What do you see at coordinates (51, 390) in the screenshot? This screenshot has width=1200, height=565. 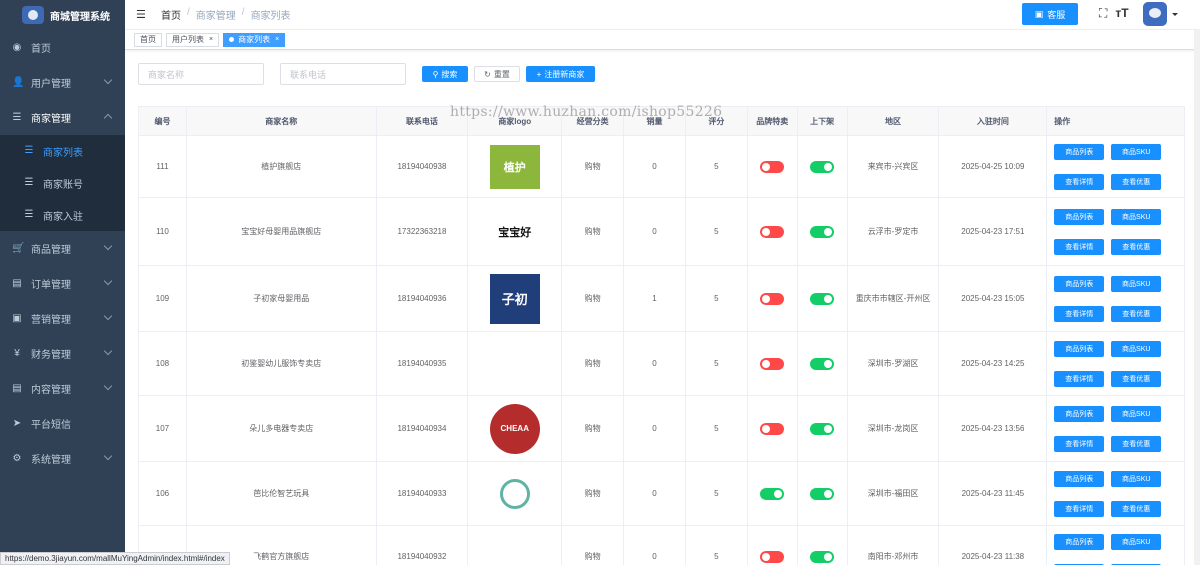 I see `sidebar-item-label: 内容管理` at bounding box center [51, 390].